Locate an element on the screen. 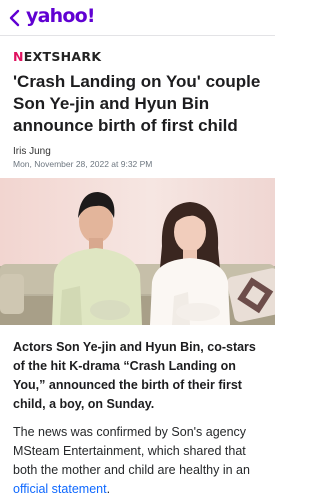  article-timestamp: Mon, November 28, 2022 at 9:32 PM is located at coordinates (83, 164).